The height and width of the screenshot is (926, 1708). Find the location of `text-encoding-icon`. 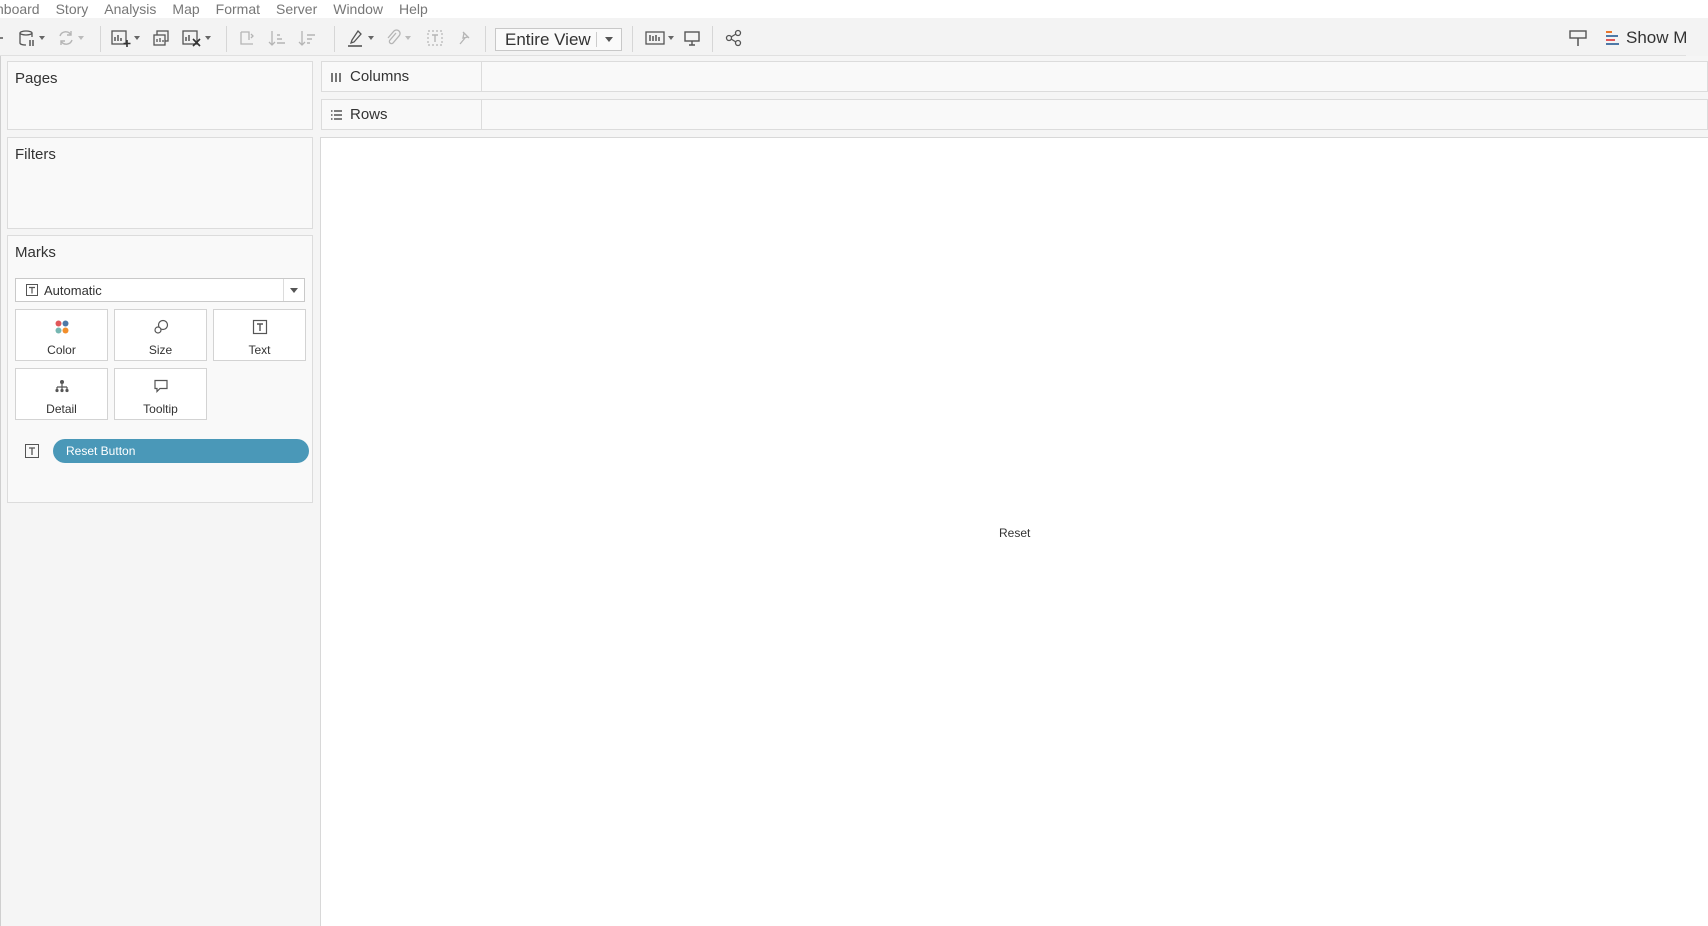

text-encoding-icon is located at coordinates (32, 451).